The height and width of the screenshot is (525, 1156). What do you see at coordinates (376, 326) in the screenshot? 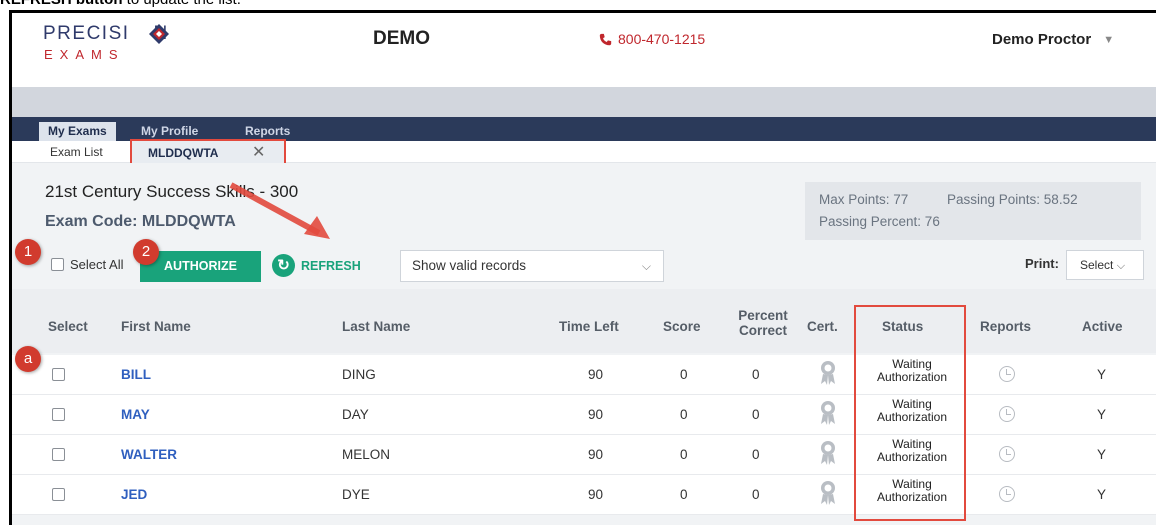
I see `col-last-name: Last Name` at bounding box center [376, 326].